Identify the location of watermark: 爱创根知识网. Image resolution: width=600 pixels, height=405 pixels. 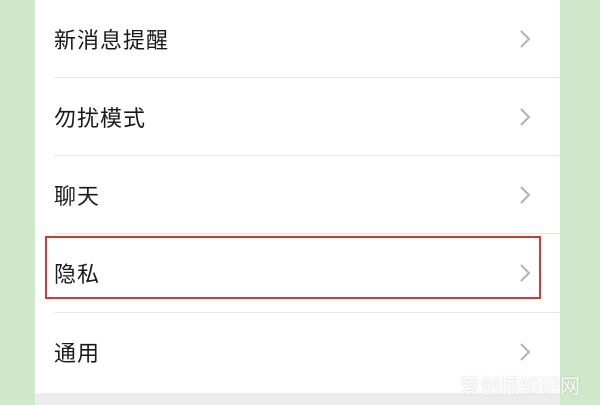
(520, 386).